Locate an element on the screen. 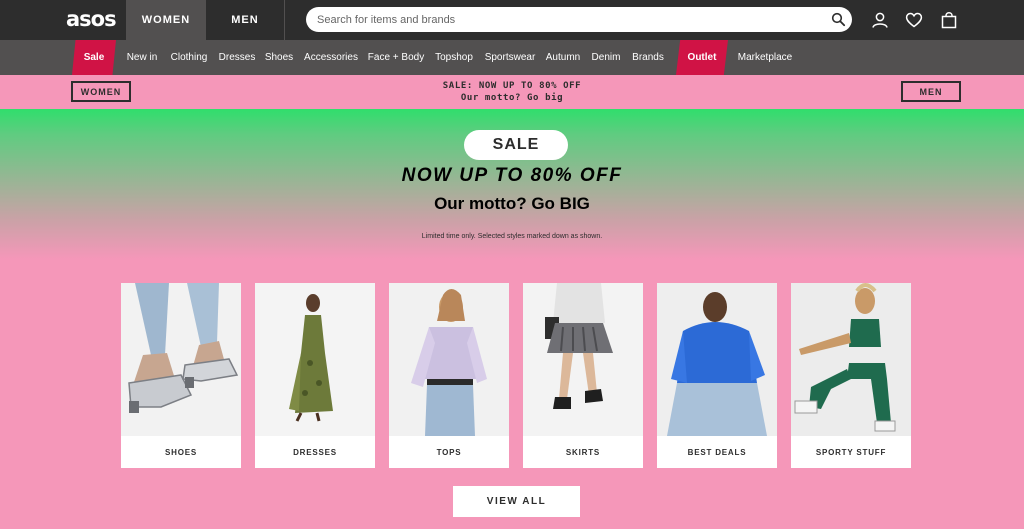 This screenshot has width=1024, height=529. heart-icon is located at coordinates (914, 20).